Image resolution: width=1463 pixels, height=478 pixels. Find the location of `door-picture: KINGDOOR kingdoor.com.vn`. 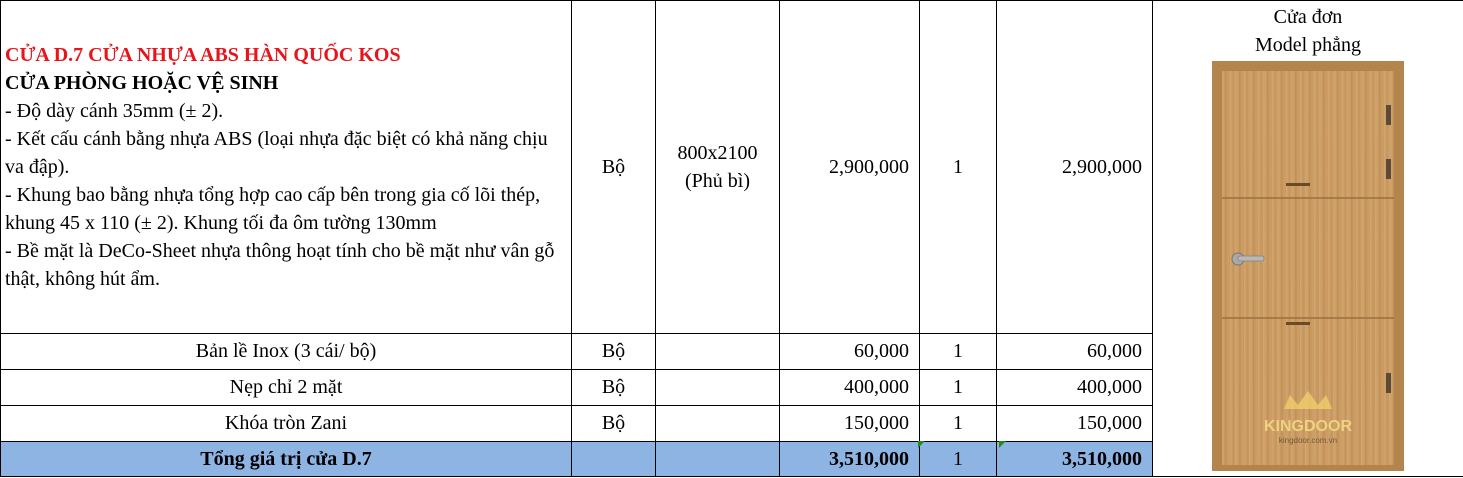

door-picture: KINGDOOR kingdoor.com.vn is located at coordinates (1308, 266).